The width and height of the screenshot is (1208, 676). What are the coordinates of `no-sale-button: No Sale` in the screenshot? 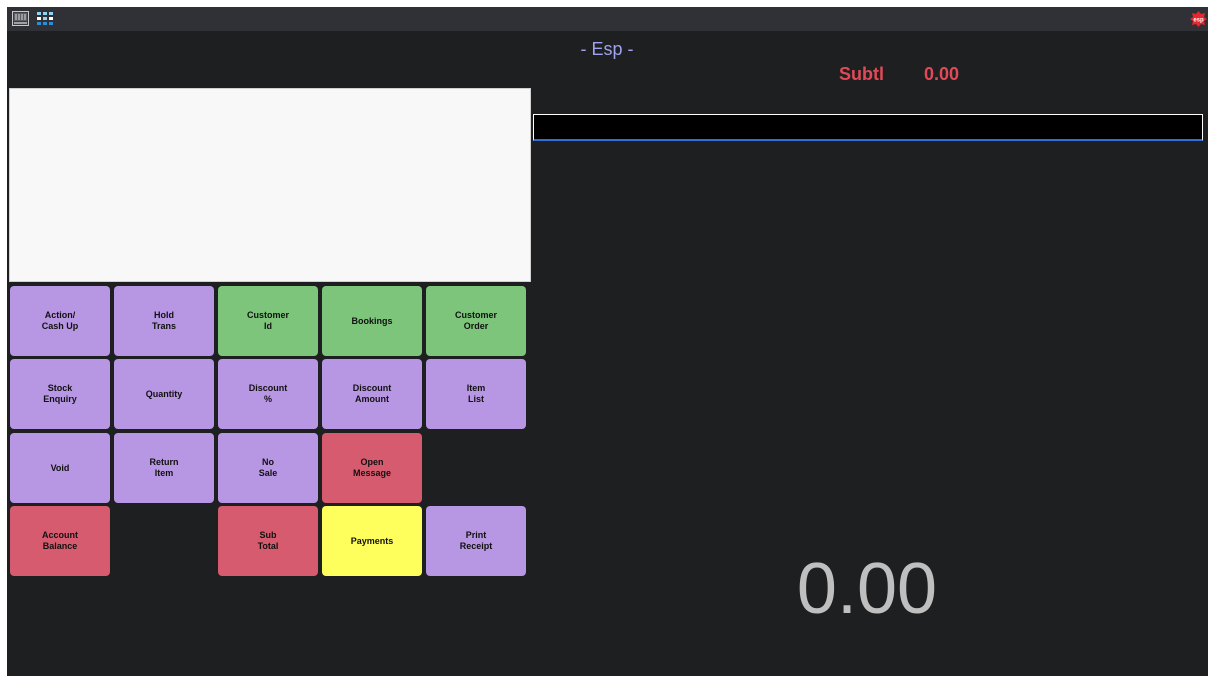 It's located at (268, 468).